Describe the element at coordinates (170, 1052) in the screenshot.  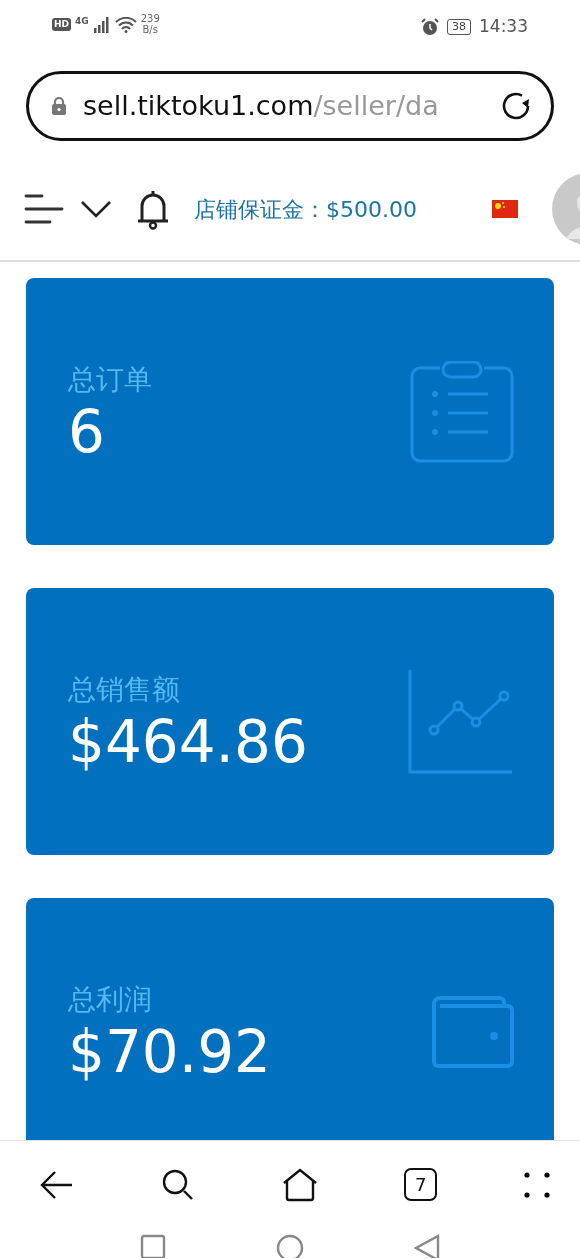
I see `stat-value: $70.92` at that location.